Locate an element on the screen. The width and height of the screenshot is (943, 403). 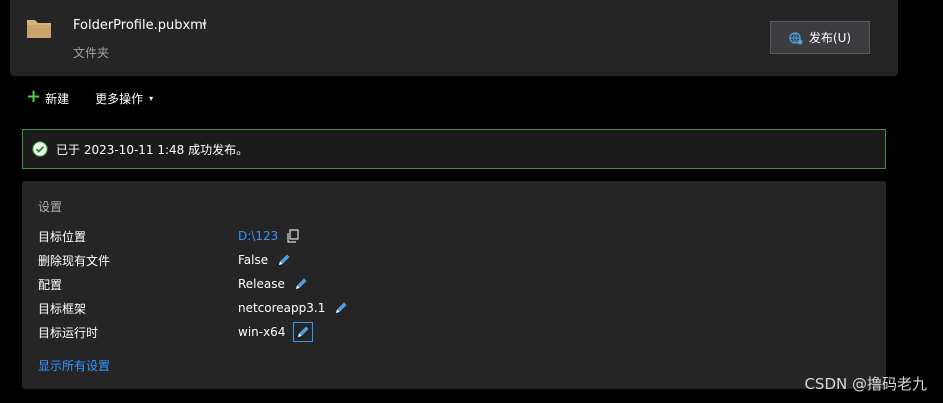
more-actions-button: 更多操作 ▾ is located at coordinates (124, 98).